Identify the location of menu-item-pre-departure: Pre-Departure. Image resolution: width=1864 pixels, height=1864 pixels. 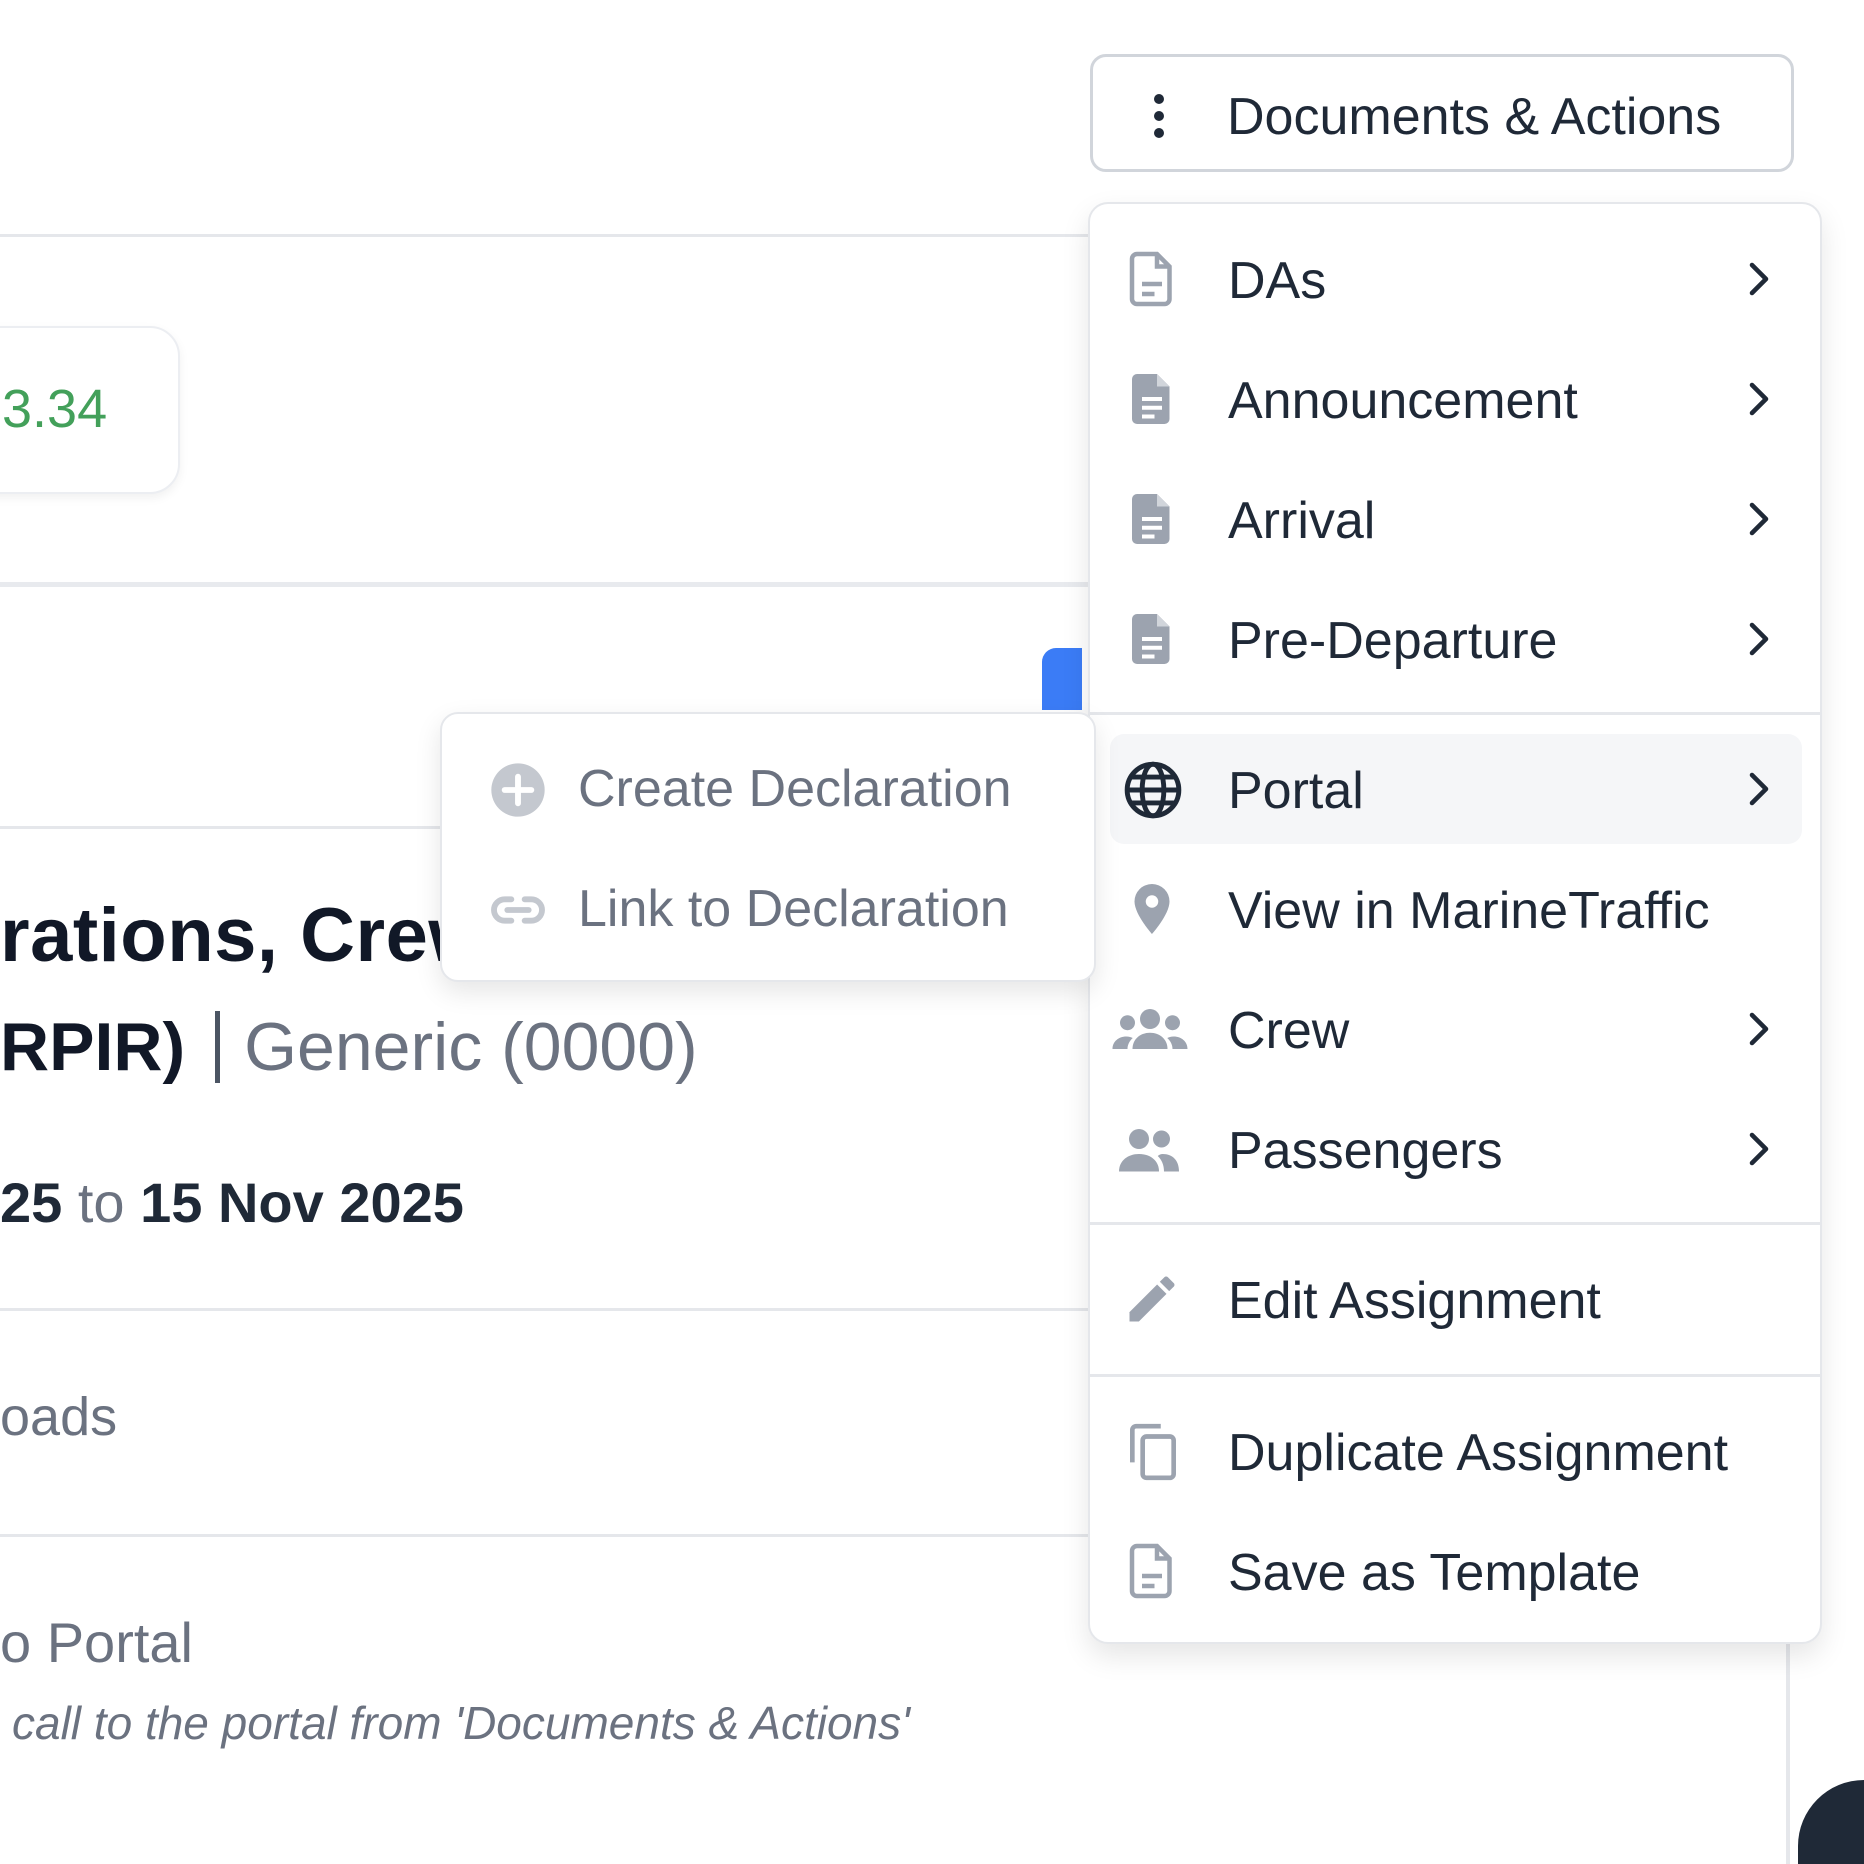
(1456, 639).